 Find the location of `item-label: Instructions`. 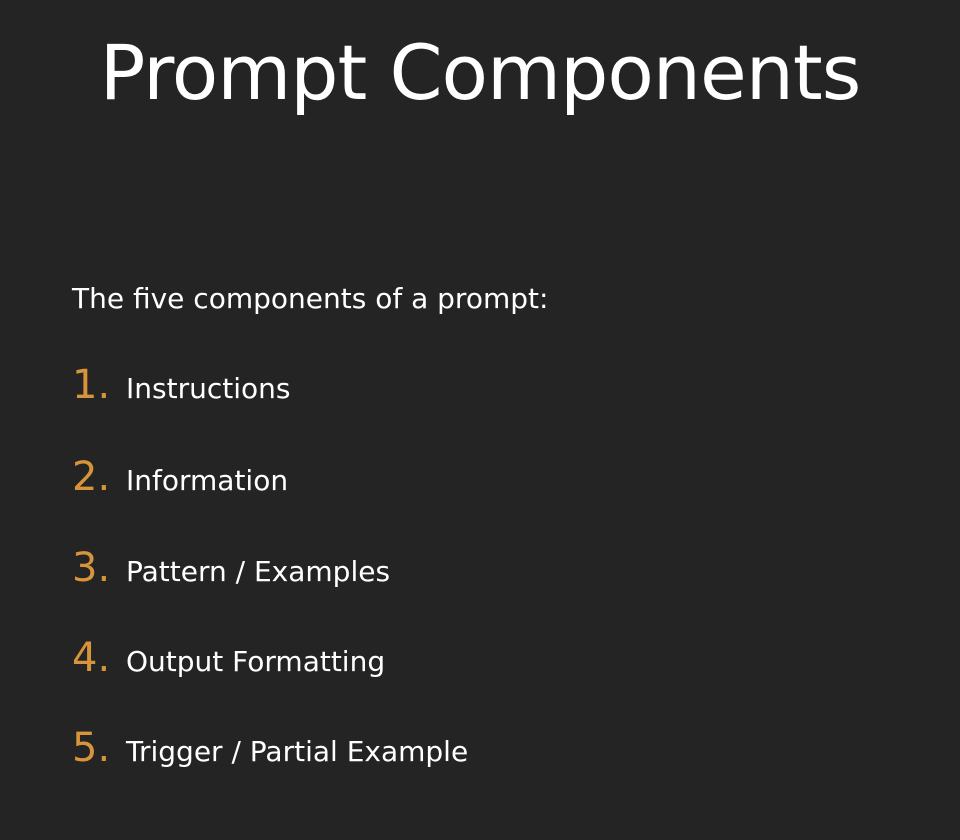

item-label: Instructions is located at coordinates (208, 388).